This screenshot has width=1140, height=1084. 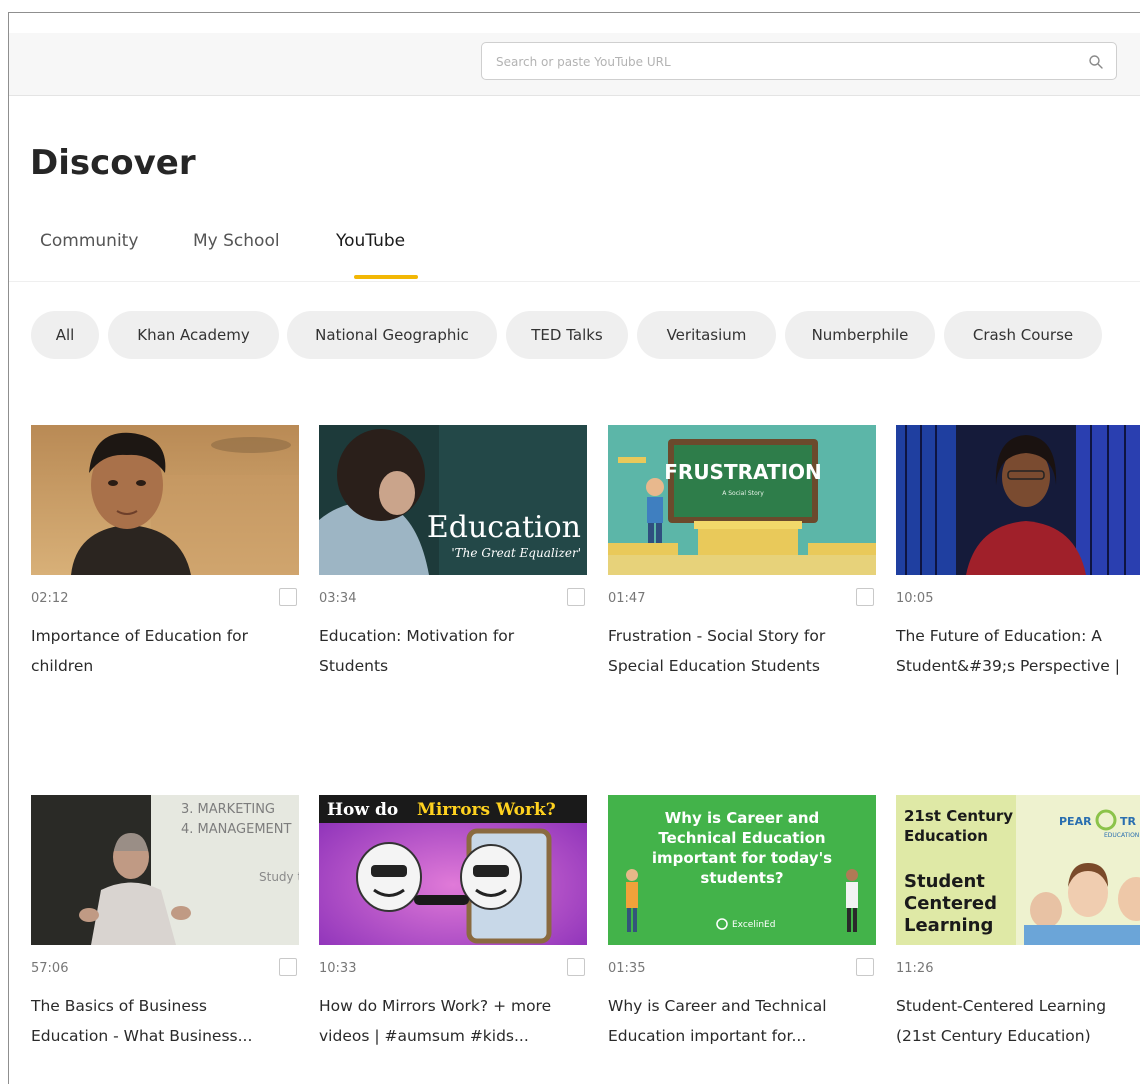 I want to click on video-title-line: Frustration - Social Story for, so click(x=717, y=636).